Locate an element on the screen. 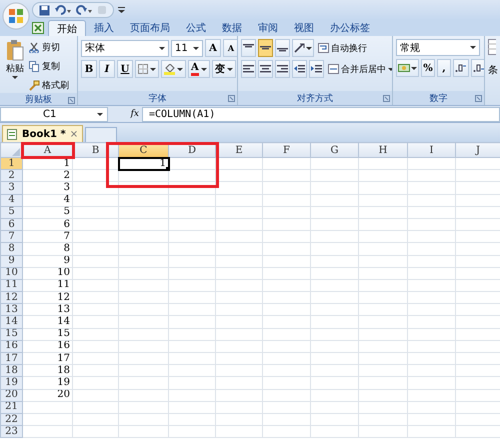 This screenshot has width=500, height=439. fill-handle is located at coordinates (168, 168).